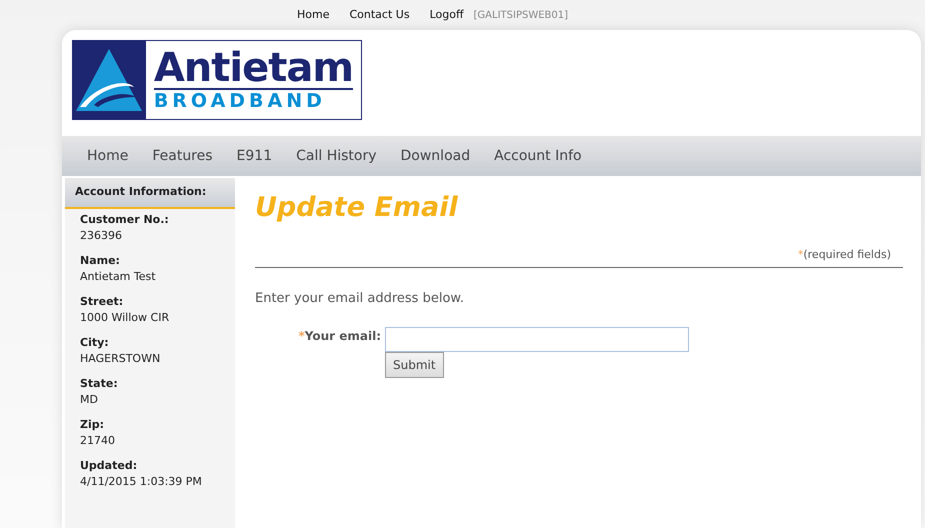  Describe the element at coordinates (118, 277) in the screenshot. I see `field-value: Antietam Test` at that location.